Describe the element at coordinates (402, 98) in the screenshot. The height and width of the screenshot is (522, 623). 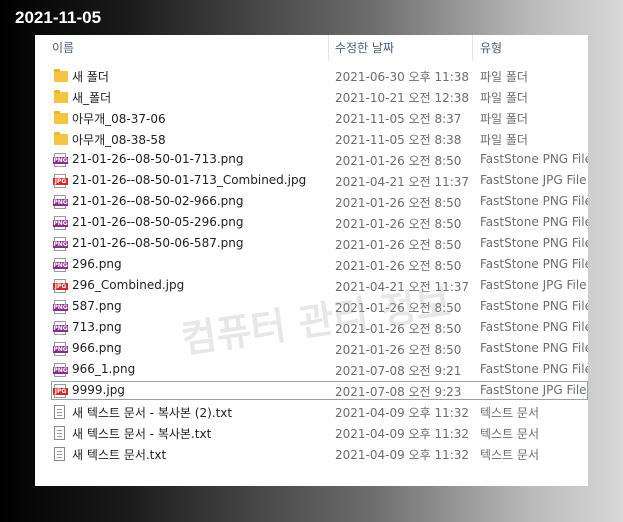
I see `file-date: 2021-10-21 오전 12:38` at that location.